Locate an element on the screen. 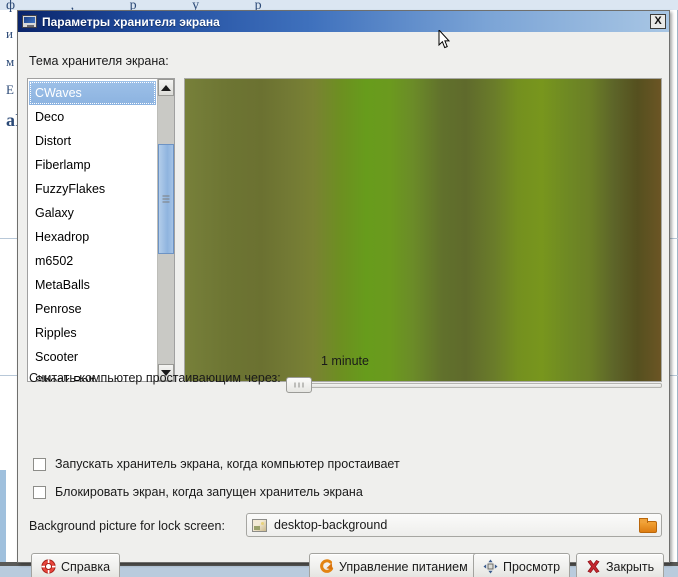 The height and width of the screenshot is (577, 678). list-item: Hexadrop is located at coordinates (92, 237).